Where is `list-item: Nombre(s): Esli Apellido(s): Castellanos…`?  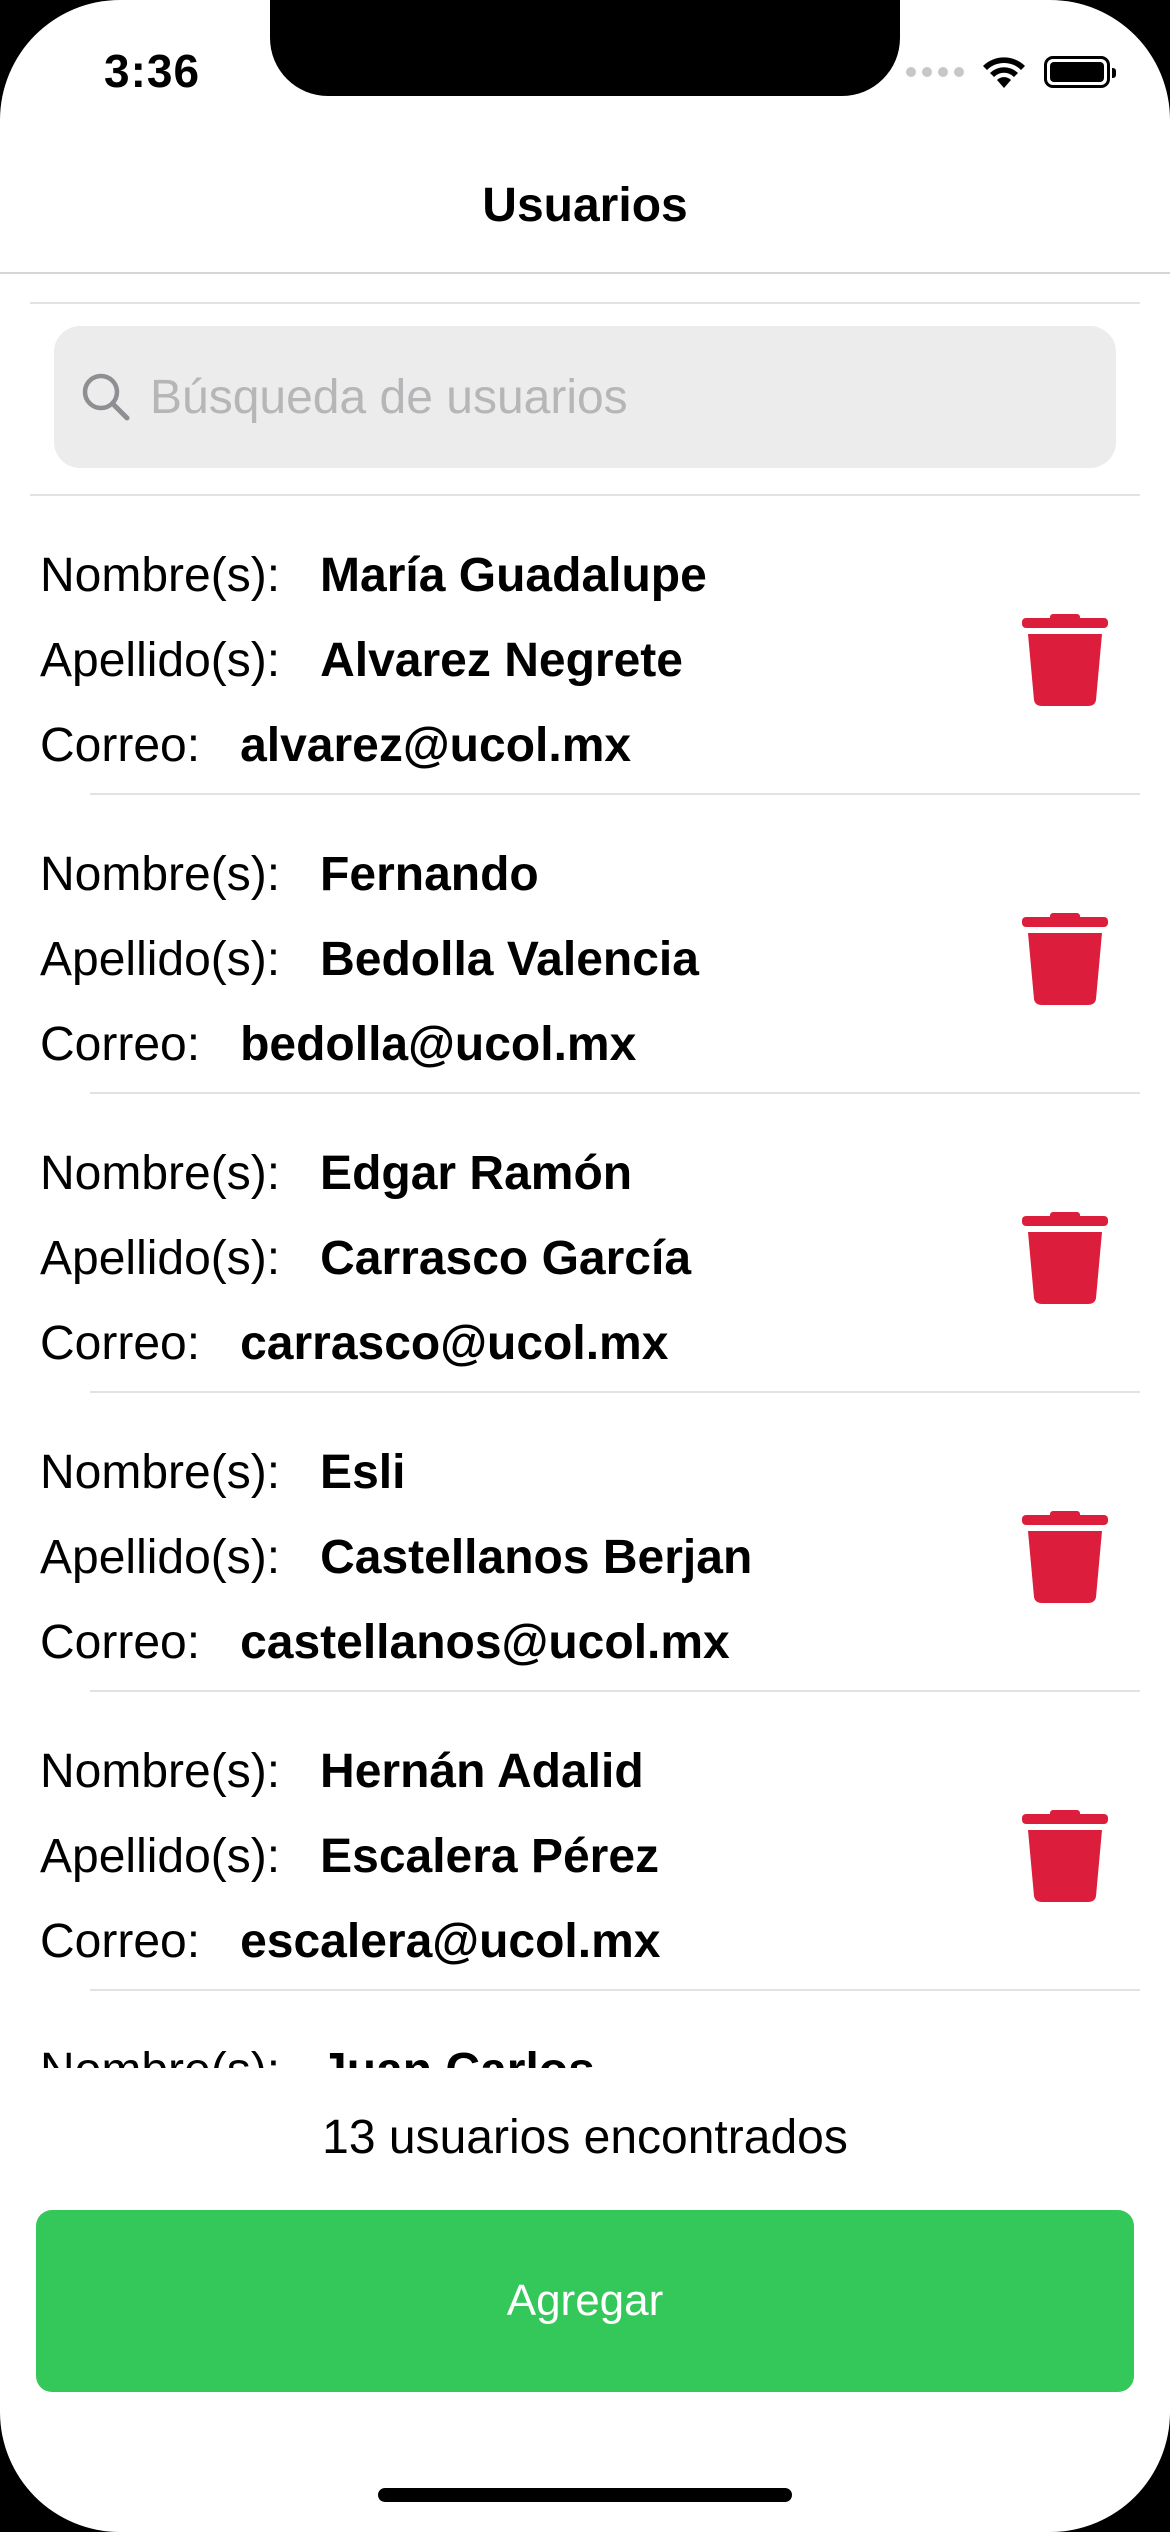 list-item: Nombre(s): Esli Apellido(s): Castellanos… is located at coordinates (585, 1542).